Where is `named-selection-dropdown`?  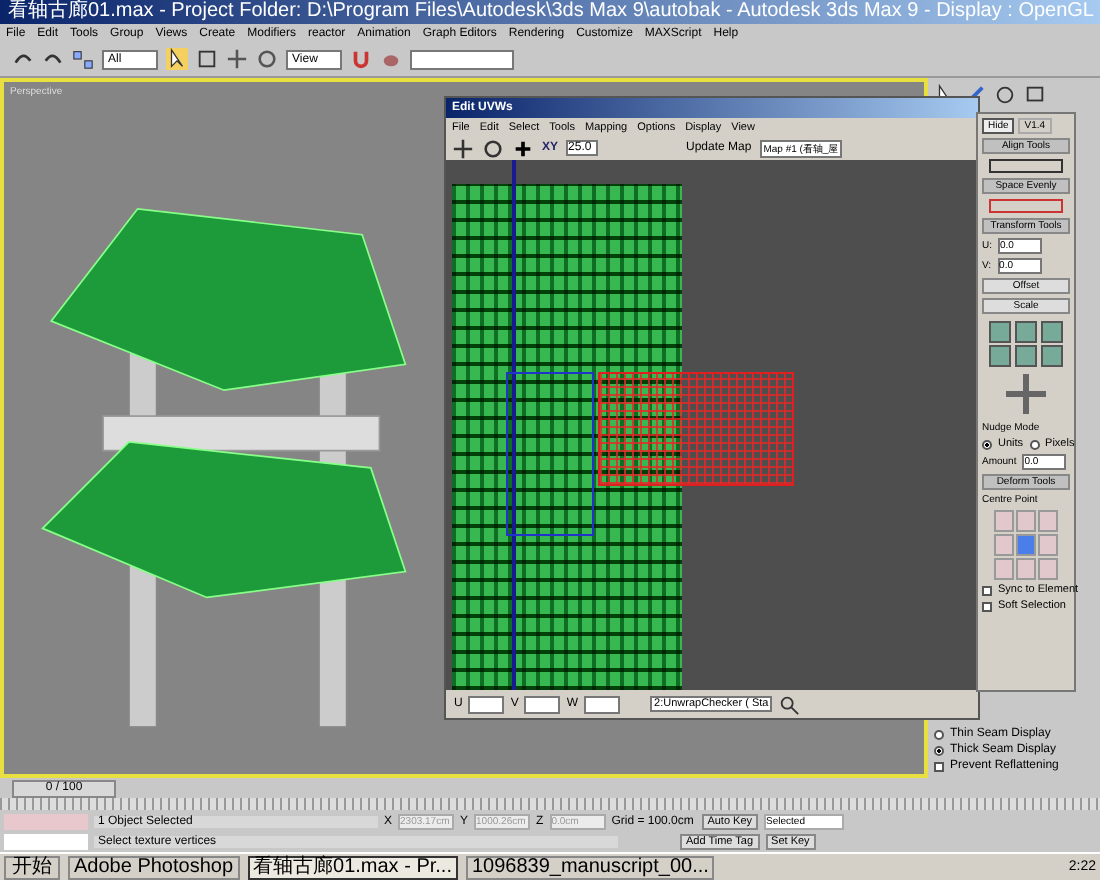
named-selection-dropdown is located at coordinates (462, 59).